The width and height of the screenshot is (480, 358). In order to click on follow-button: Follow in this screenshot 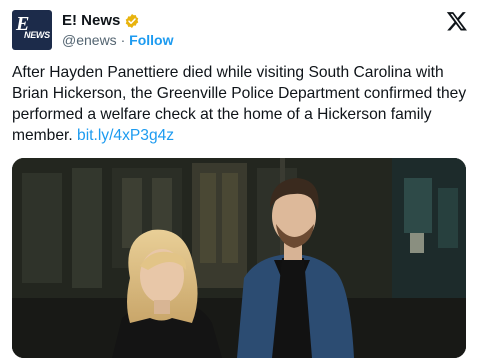, I will do `click(151, 40)`.